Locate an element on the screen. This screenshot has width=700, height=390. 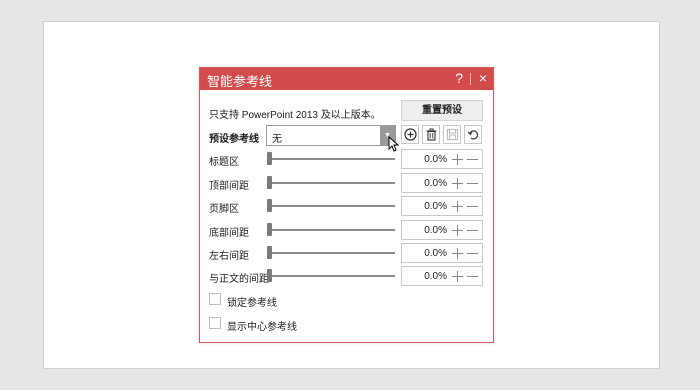
checkbox-label: 锁定参考线 is located at coordinates (252, 303).